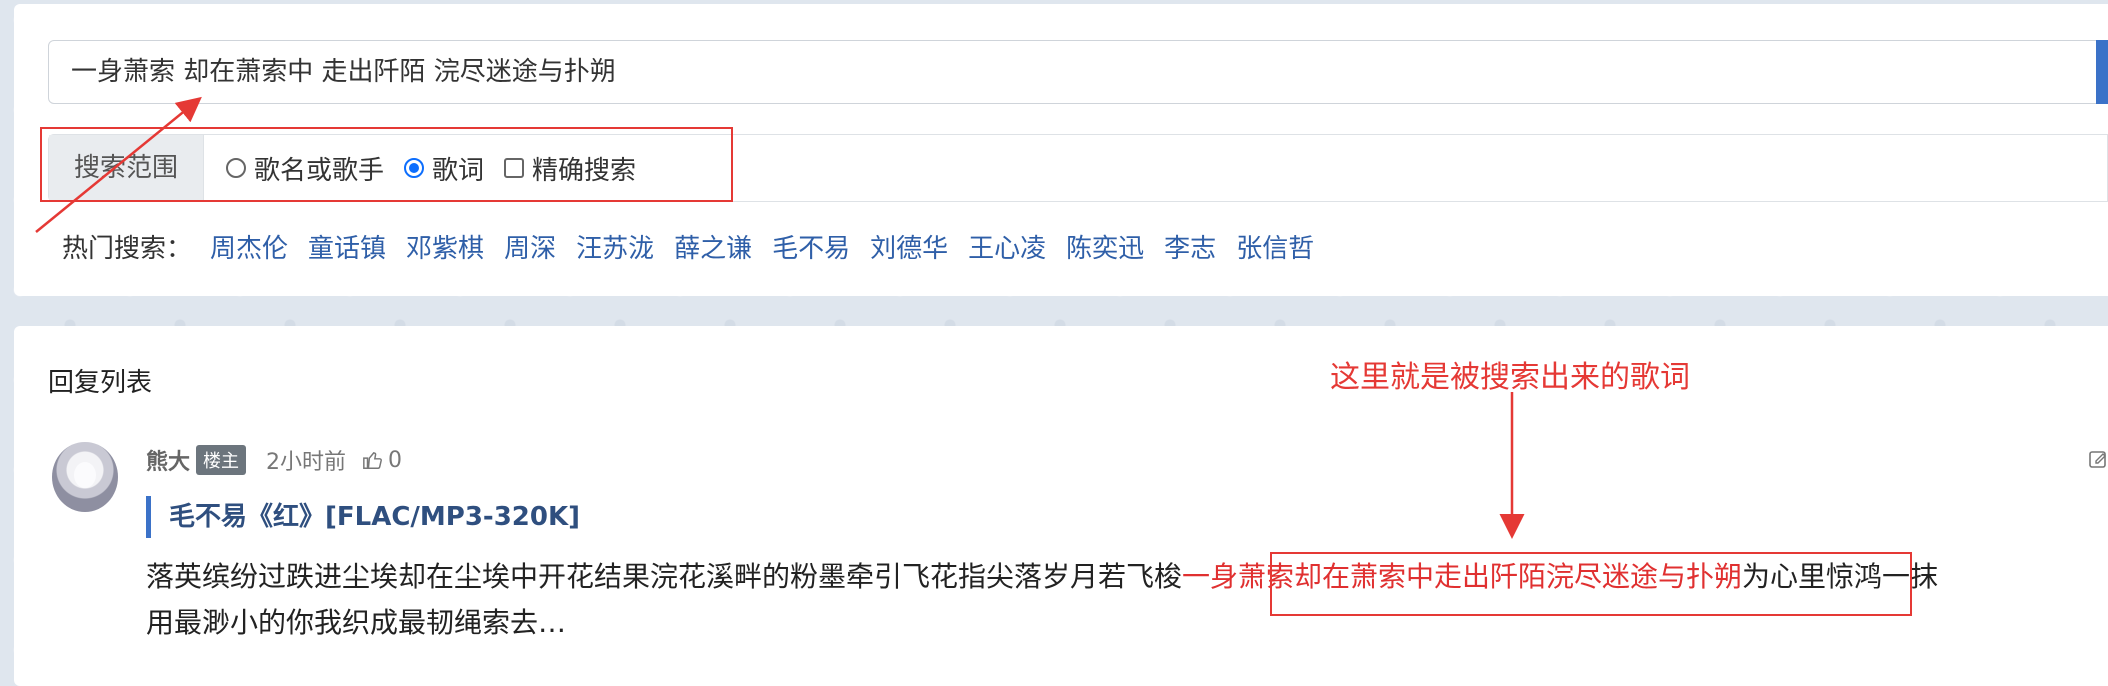 The image size is (2108, 686). I want to click on hot-search-item: 李志, so click(1190, 246).